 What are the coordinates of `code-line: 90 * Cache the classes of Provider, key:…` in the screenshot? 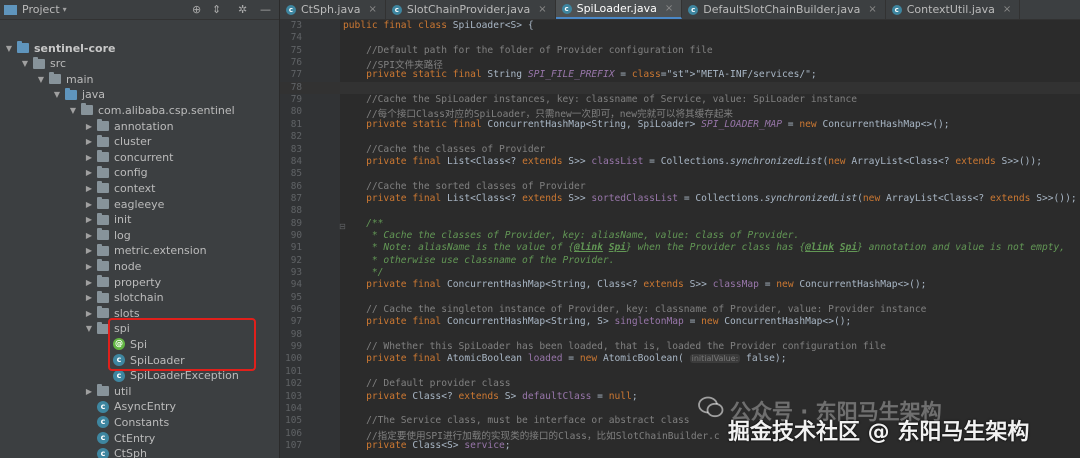 It's located at (680, 236).